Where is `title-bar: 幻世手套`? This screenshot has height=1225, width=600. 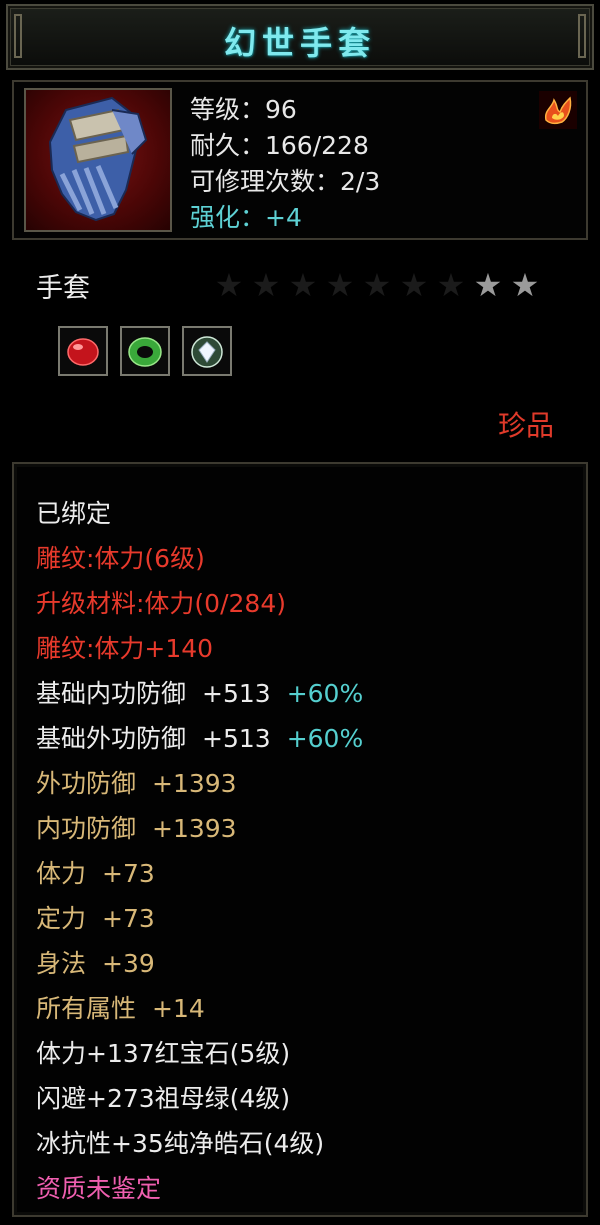
title-bar: 幻世手套 is located at coordinates (300, 37).